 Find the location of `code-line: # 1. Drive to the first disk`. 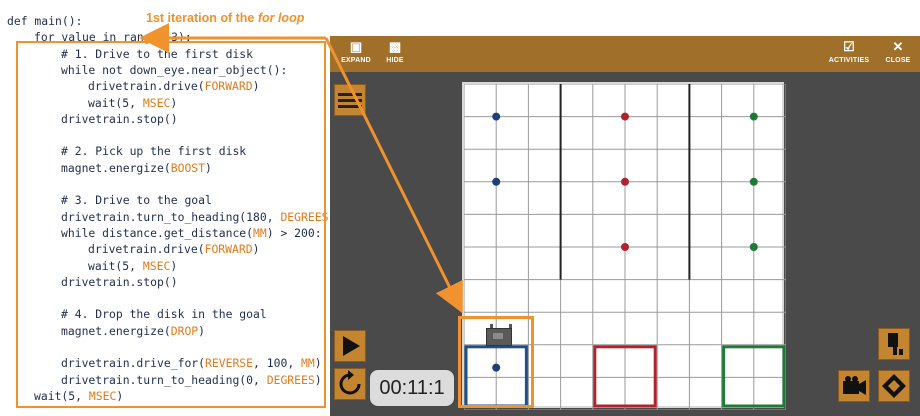

code-line: # 1. Drive to the first disk is located at coordinates (157, 53).